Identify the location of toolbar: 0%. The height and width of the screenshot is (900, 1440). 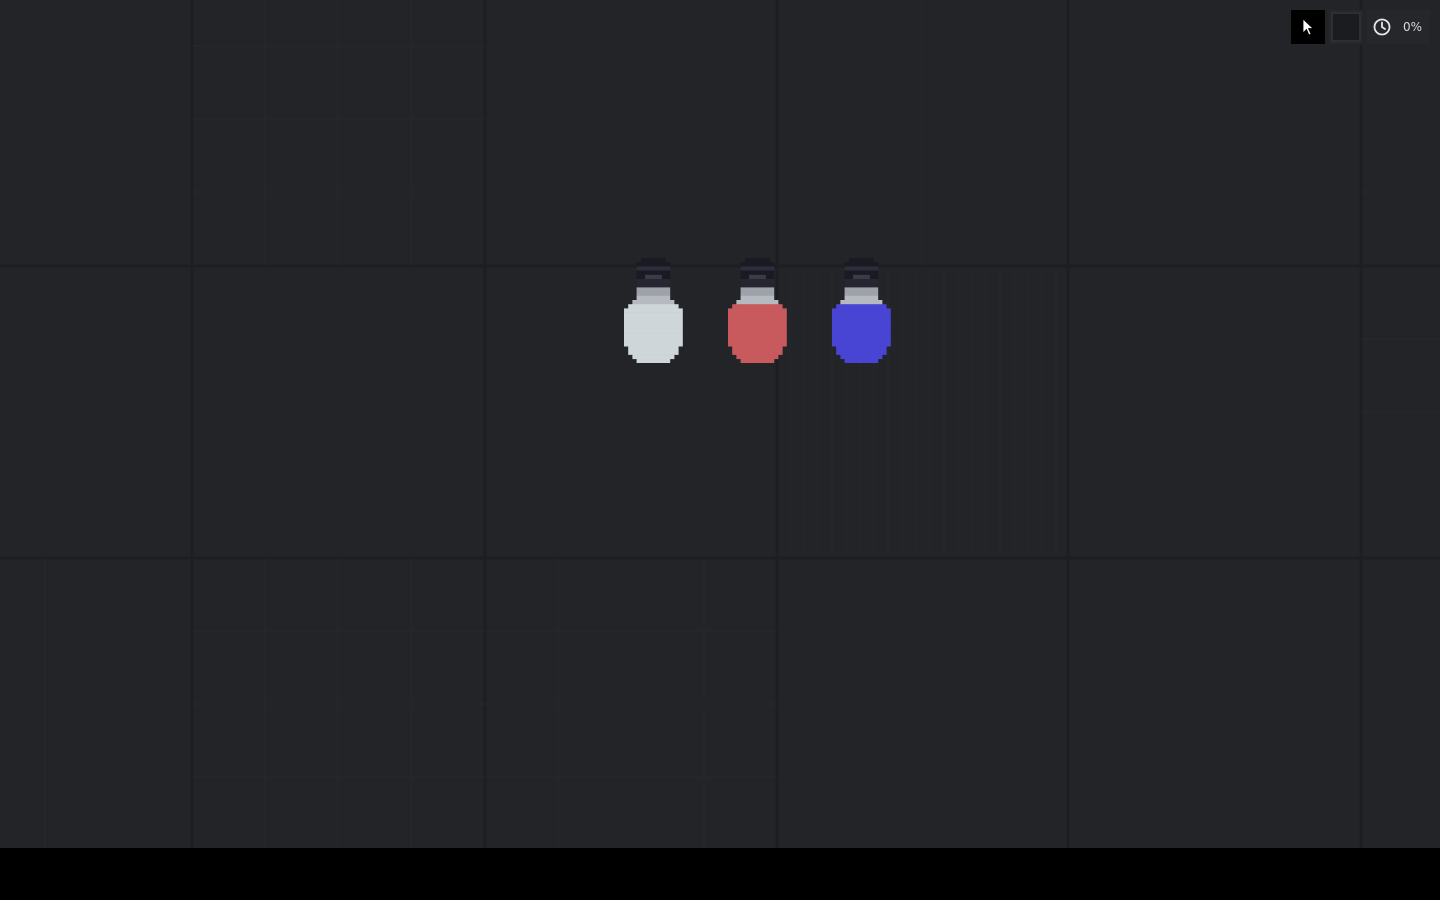
(1360, 27).